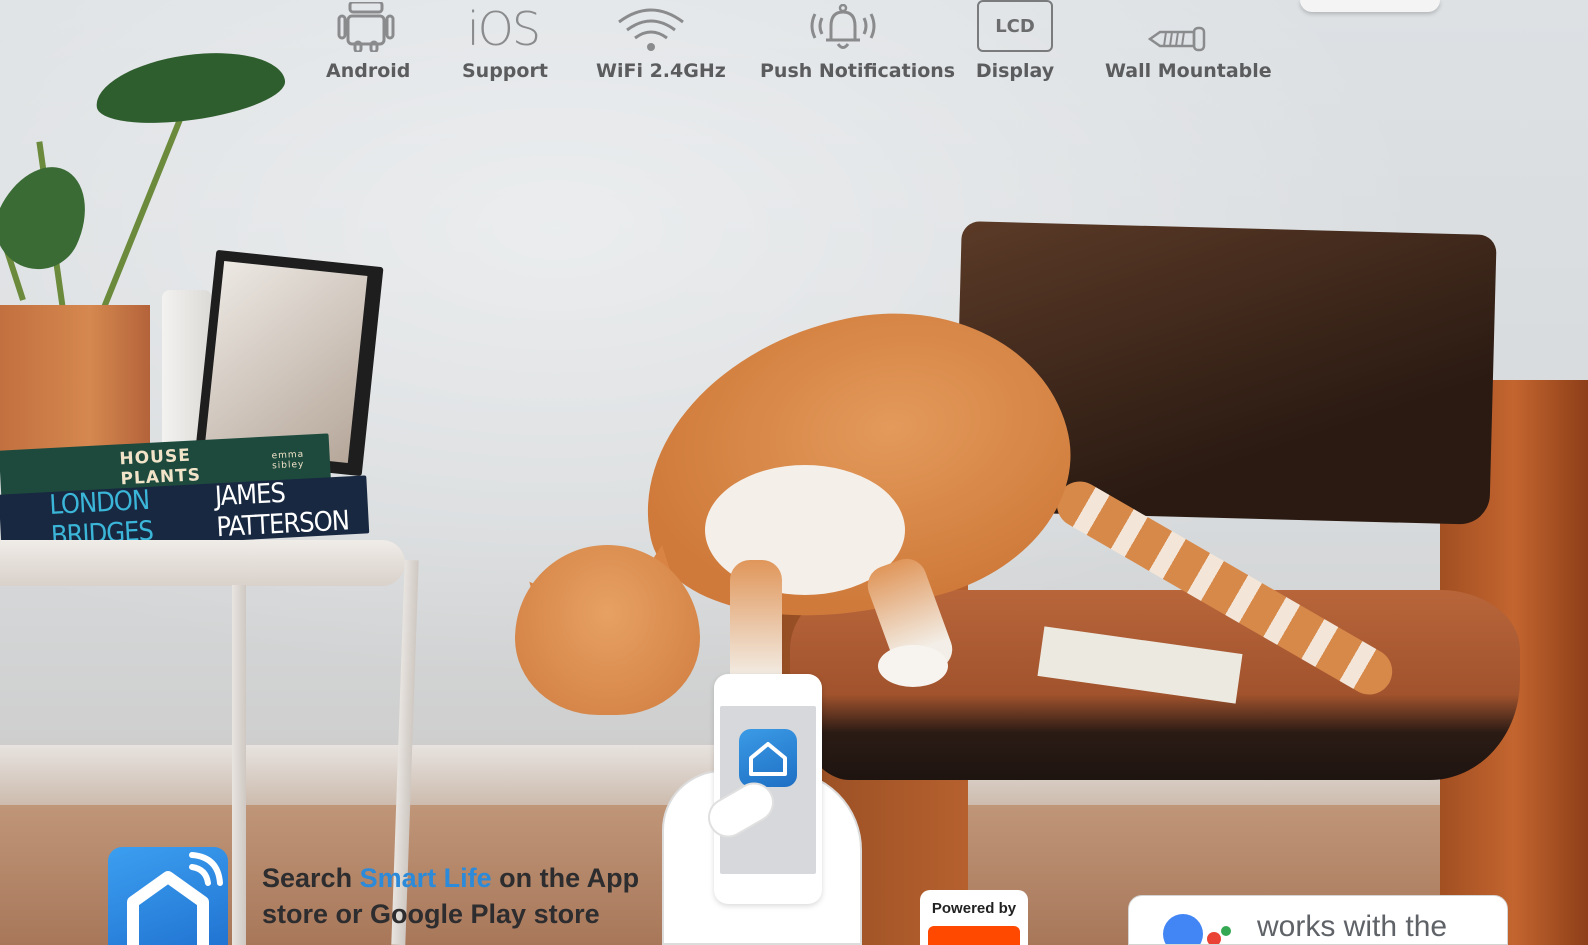 The image size is (1588, 945). I want to click on feature-label: Push Notifications, so click(858, 71).